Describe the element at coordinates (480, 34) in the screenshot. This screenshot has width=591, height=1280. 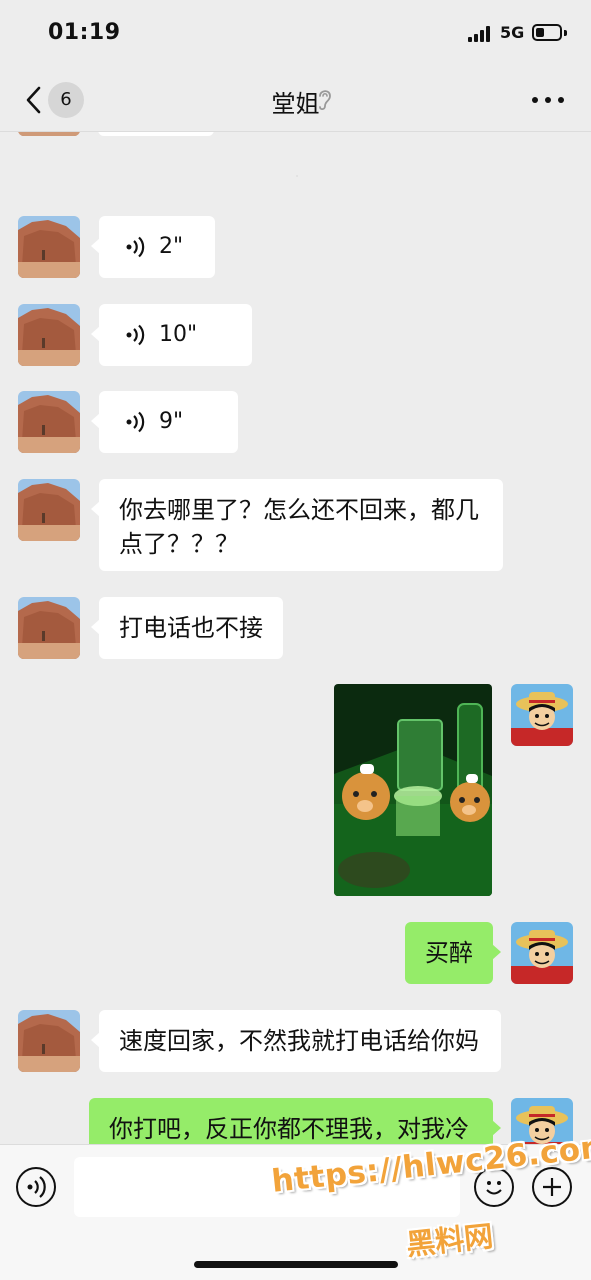
I see `signal-icon` at that location.